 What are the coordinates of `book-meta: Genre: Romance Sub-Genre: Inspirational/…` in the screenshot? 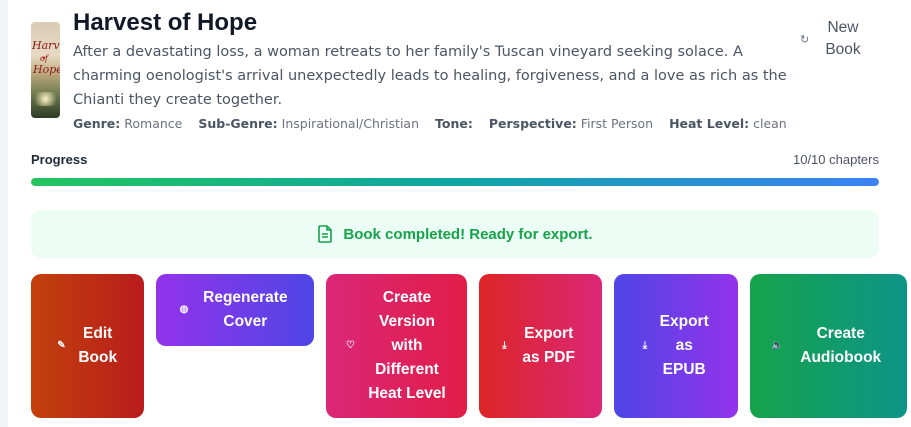 It's located at (436, 123).